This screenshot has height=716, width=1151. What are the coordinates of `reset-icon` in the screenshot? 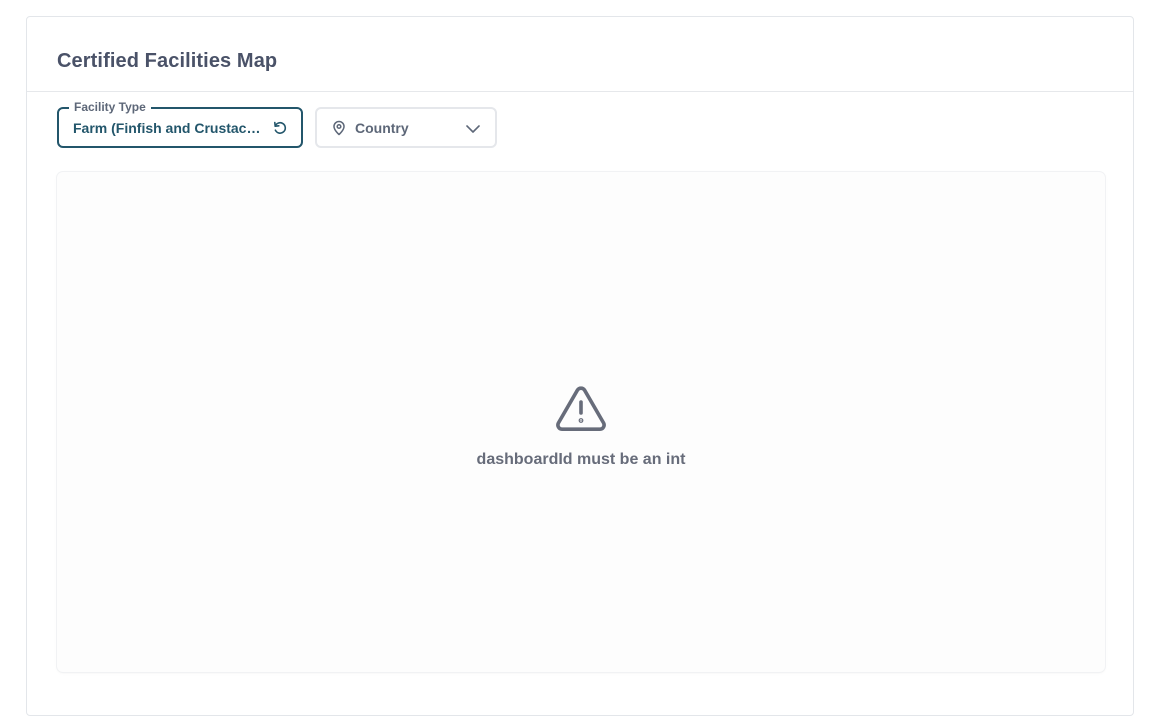 It's located at (280, 128).